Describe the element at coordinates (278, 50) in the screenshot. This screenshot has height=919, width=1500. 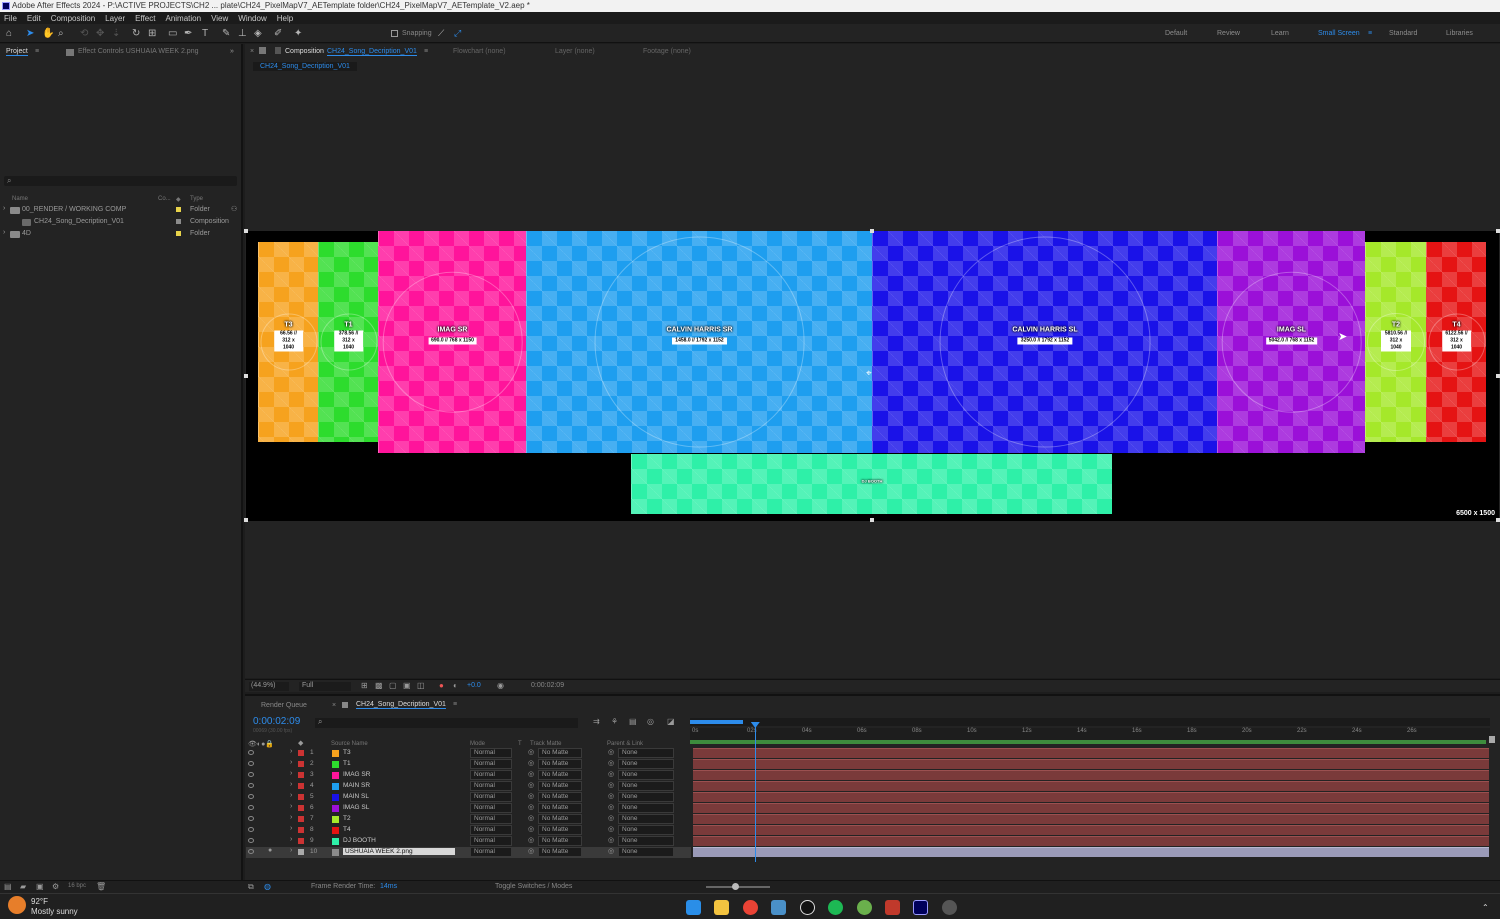
I see `comp-lock-icon` at that location.